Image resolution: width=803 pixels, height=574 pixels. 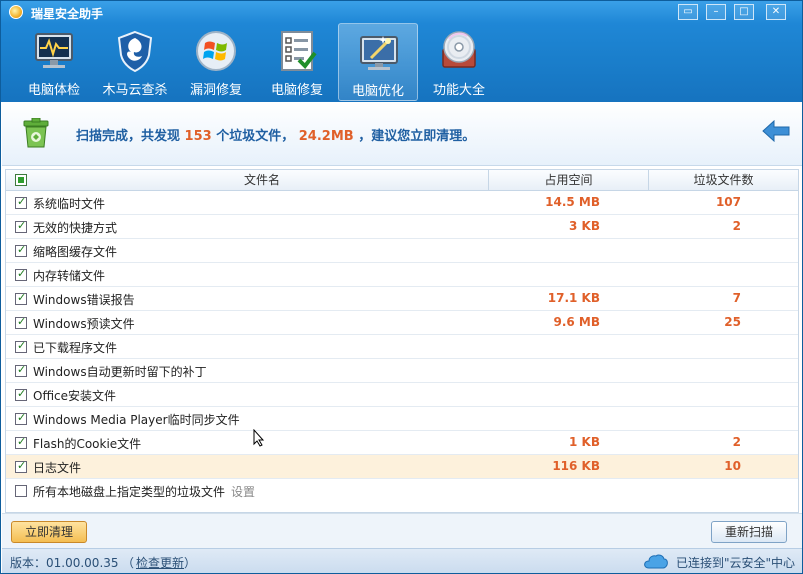 What do you see at coordinates (135, 51) in the screenshot?
I see `shield-icon` at bounding box center [135, 51].